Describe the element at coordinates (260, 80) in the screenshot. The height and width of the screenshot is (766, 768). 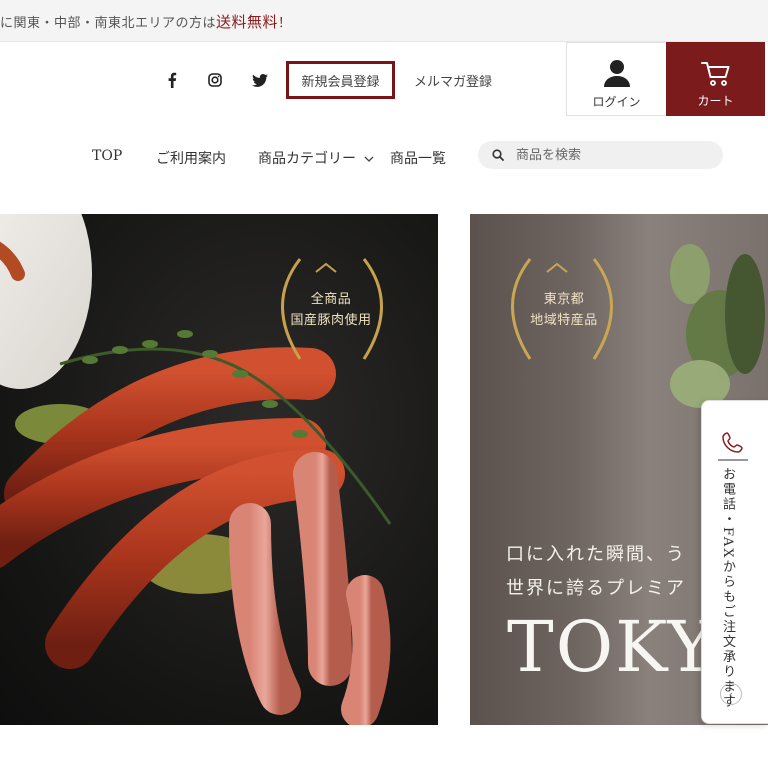
I see `twitter-icon` at that location.